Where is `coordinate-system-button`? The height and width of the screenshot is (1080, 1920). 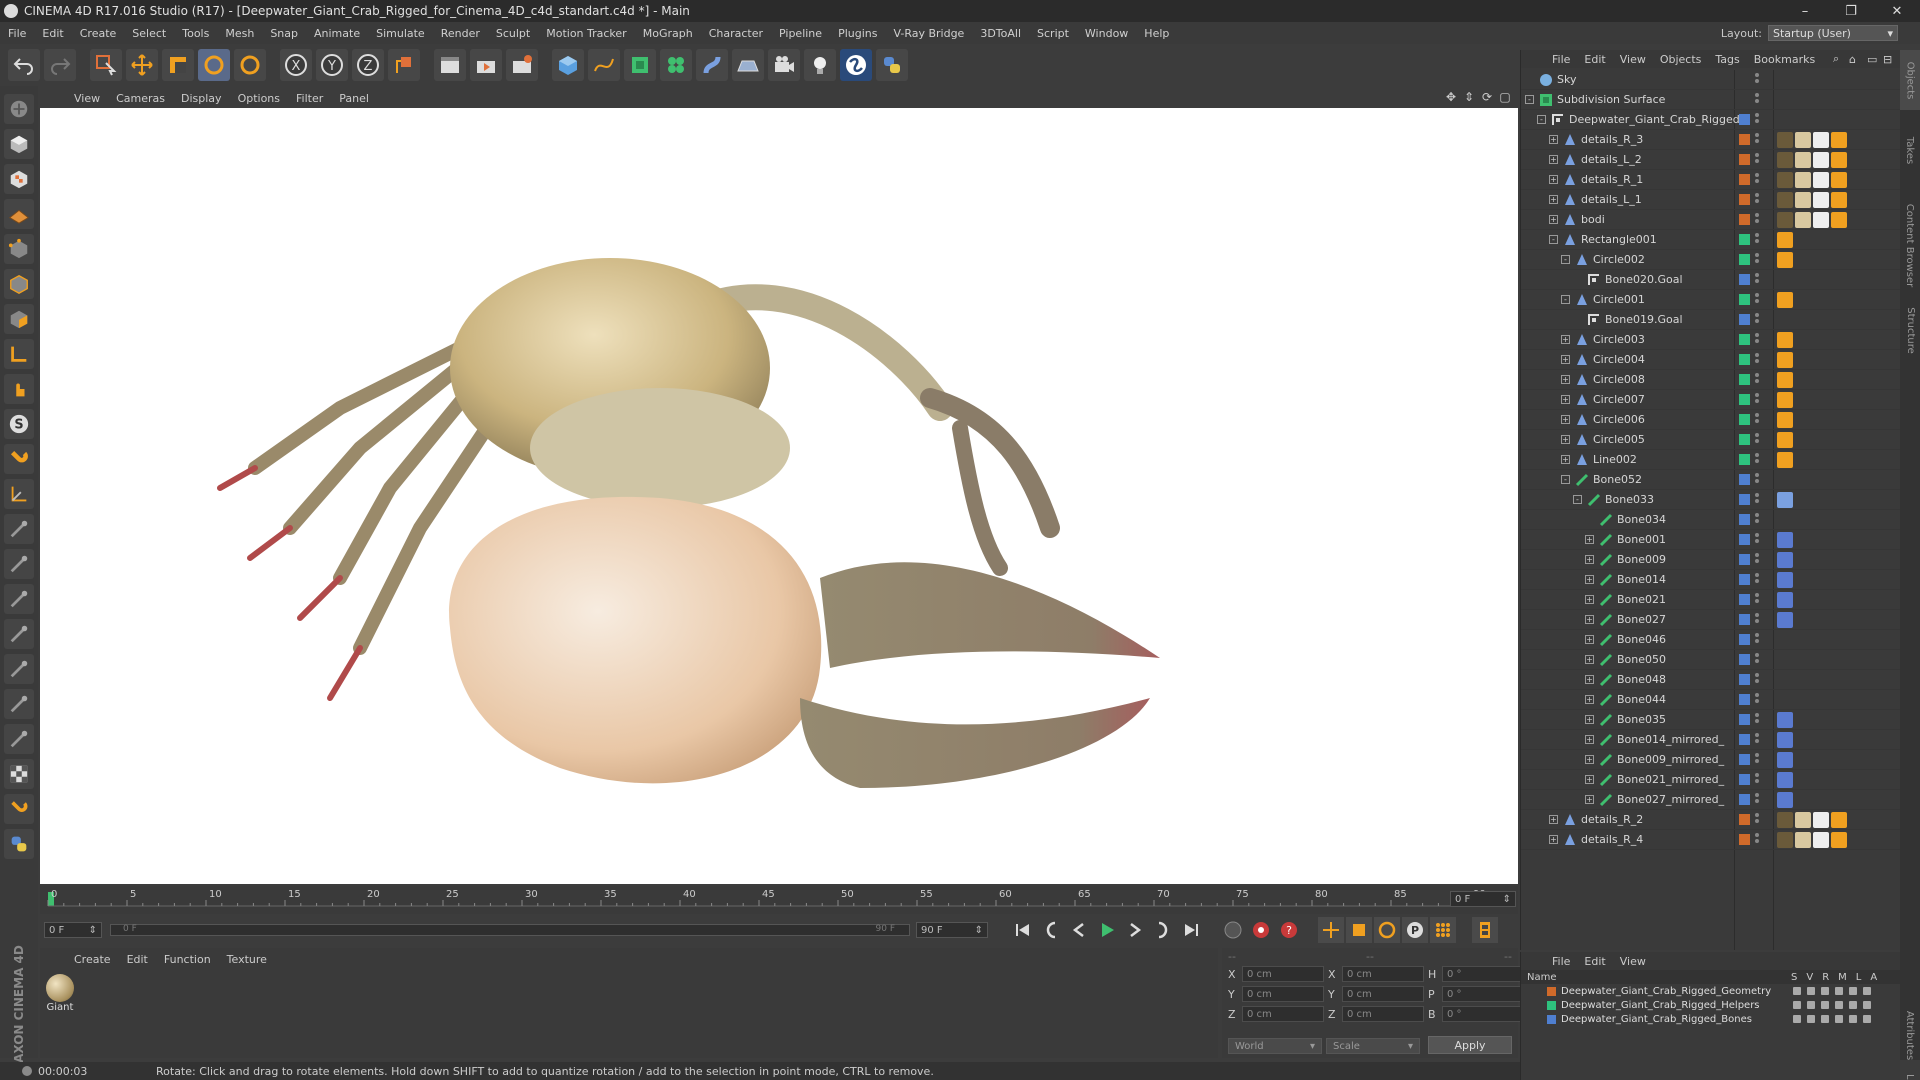 coordinate-system-button is located at coordinates (404, 65).